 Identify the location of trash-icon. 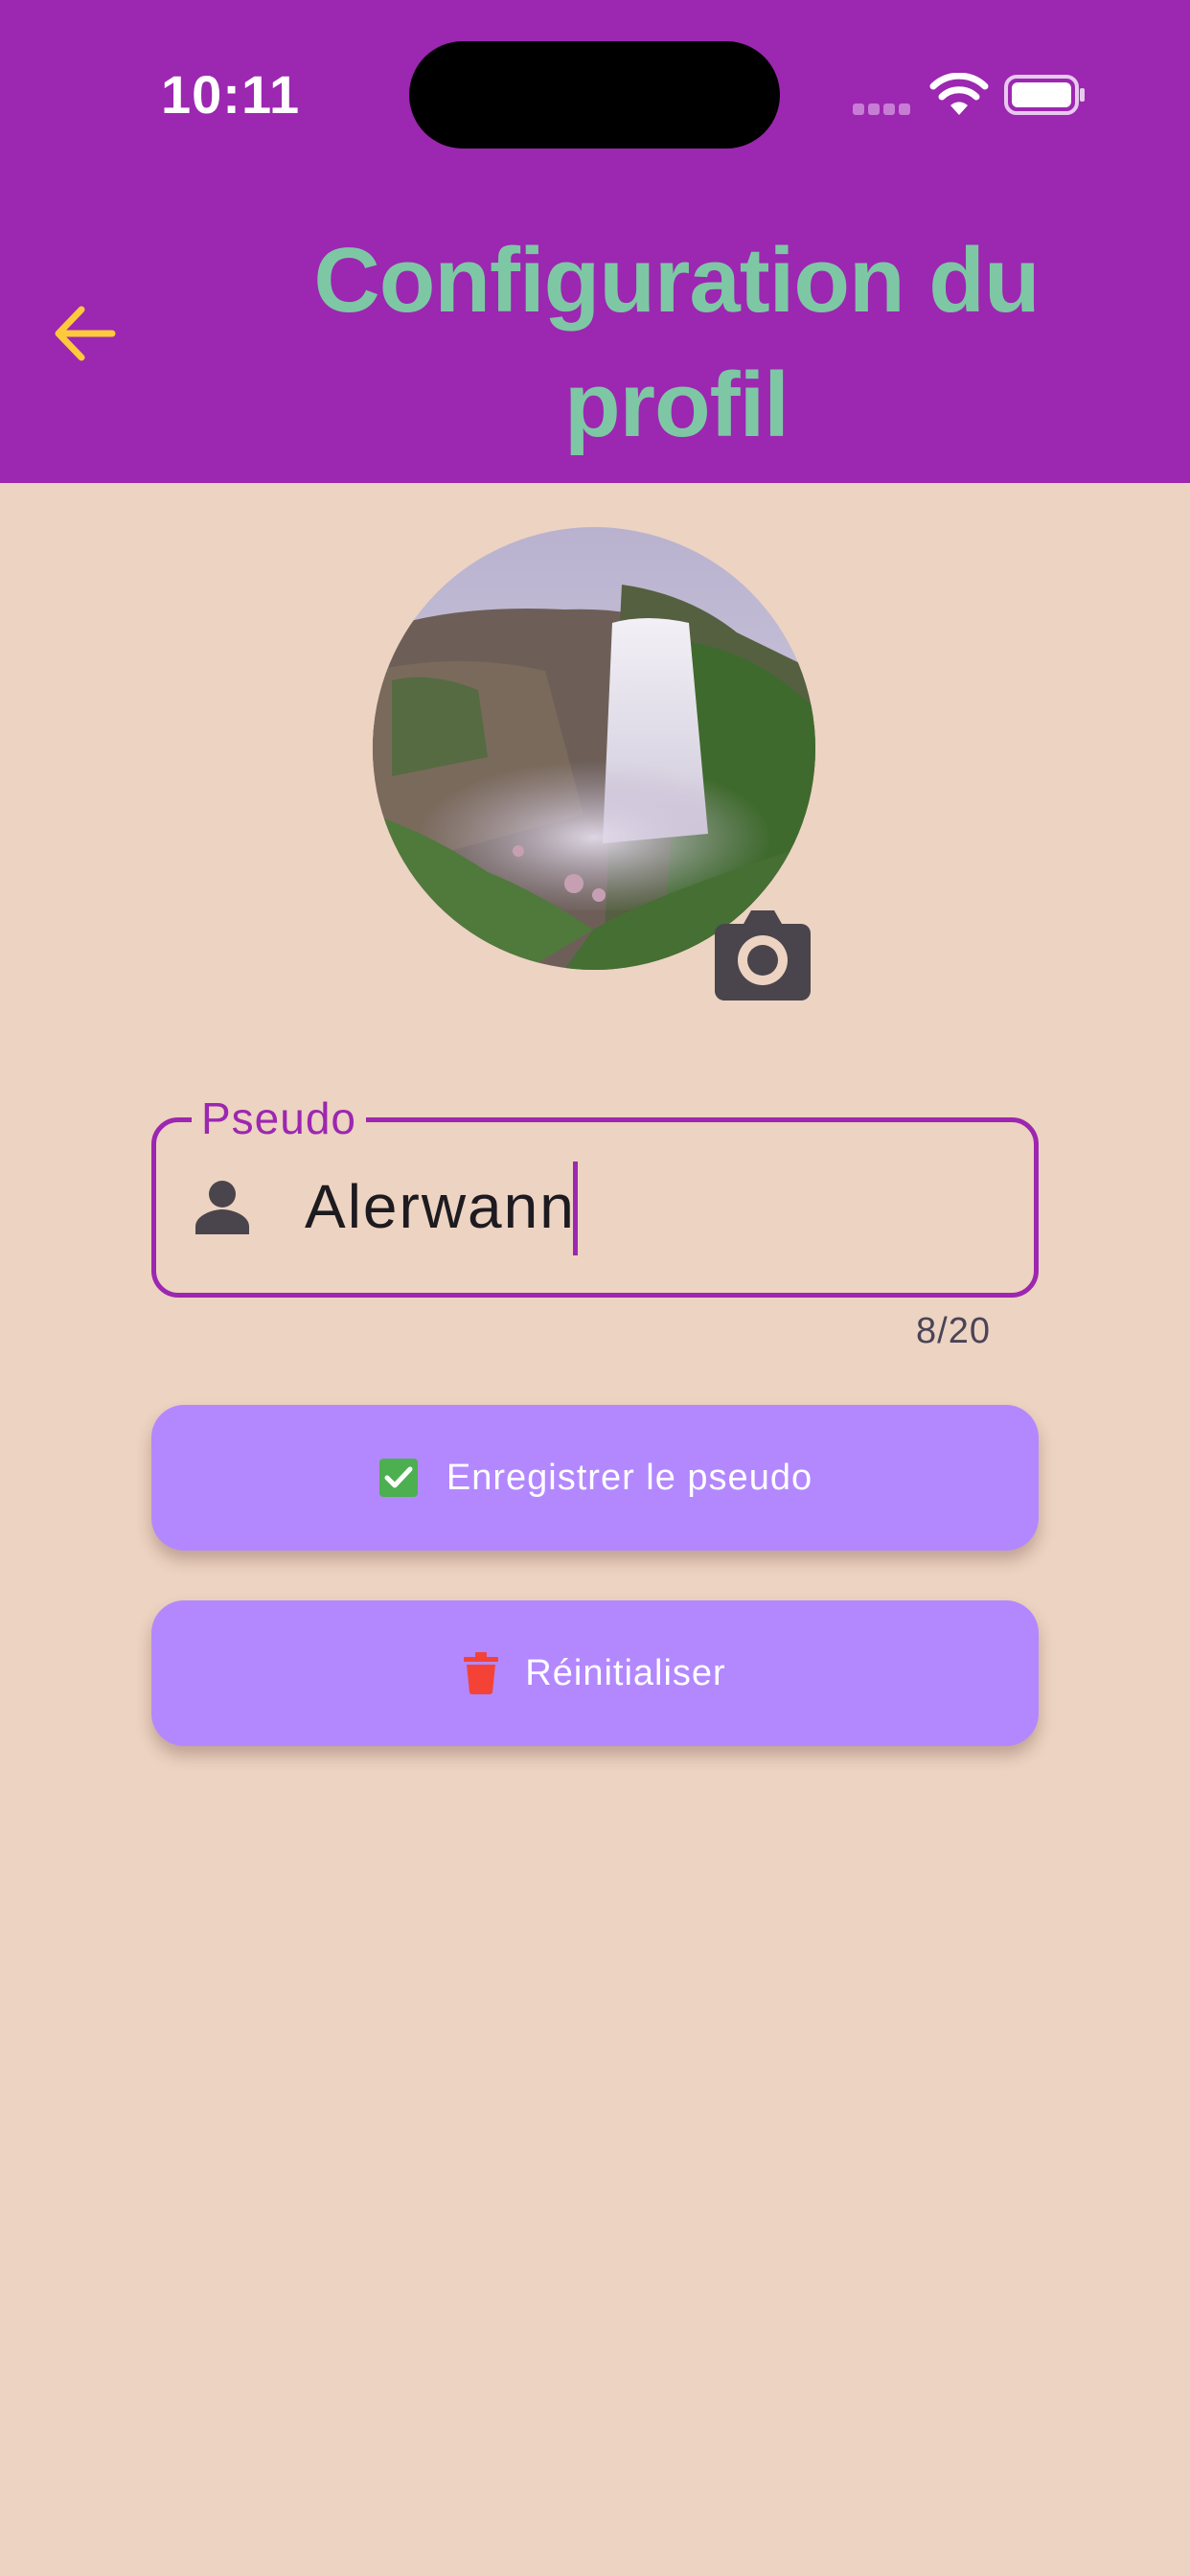
(482, 1673).